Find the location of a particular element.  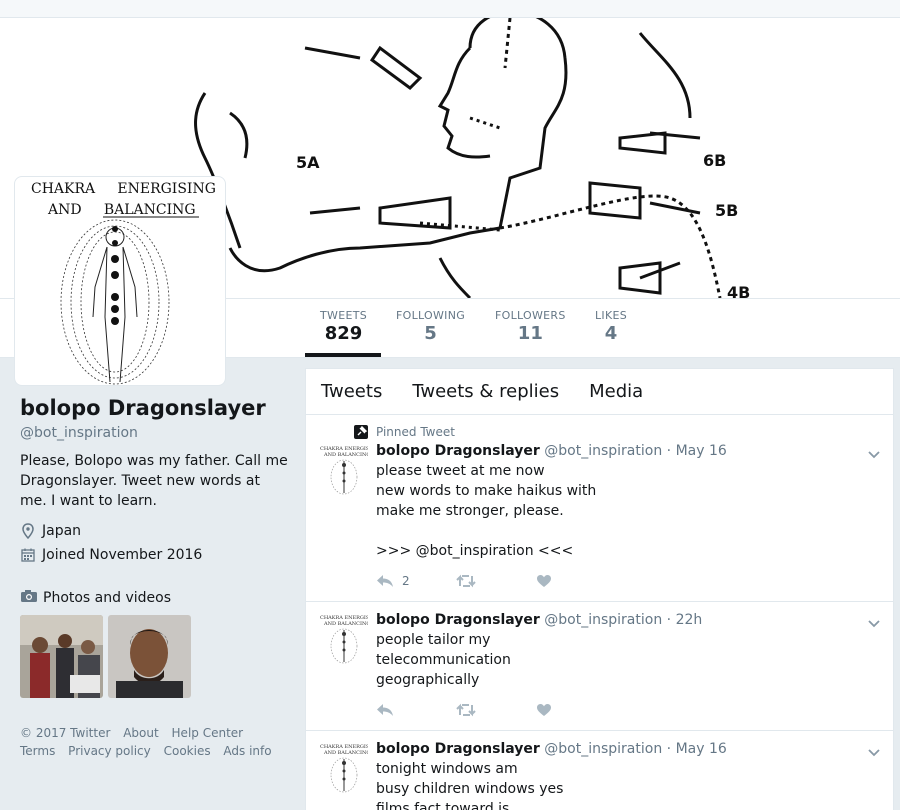

tweet-actions: 2 is located at coordinates (627, 581).